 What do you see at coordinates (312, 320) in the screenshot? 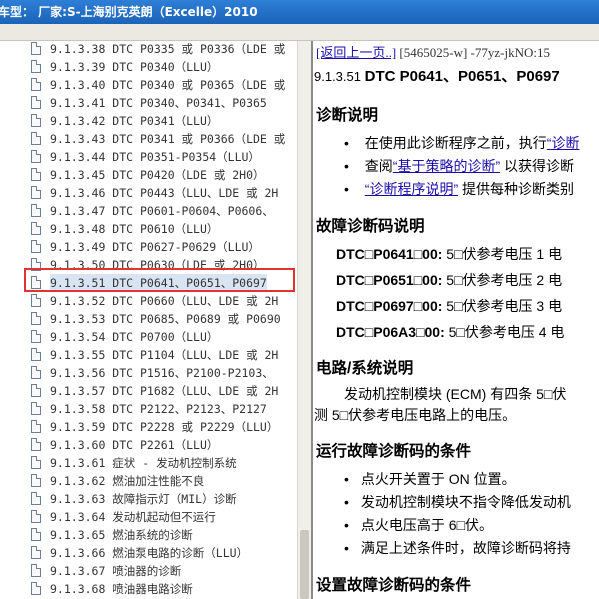
I see `pane-divider` at bounding box center [312, 320].